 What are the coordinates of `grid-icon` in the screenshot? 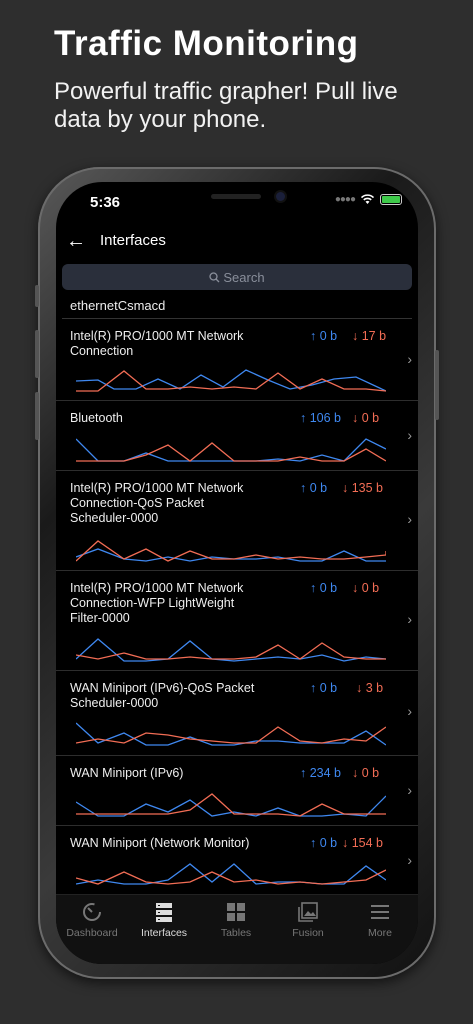 It's located at (236, 912).